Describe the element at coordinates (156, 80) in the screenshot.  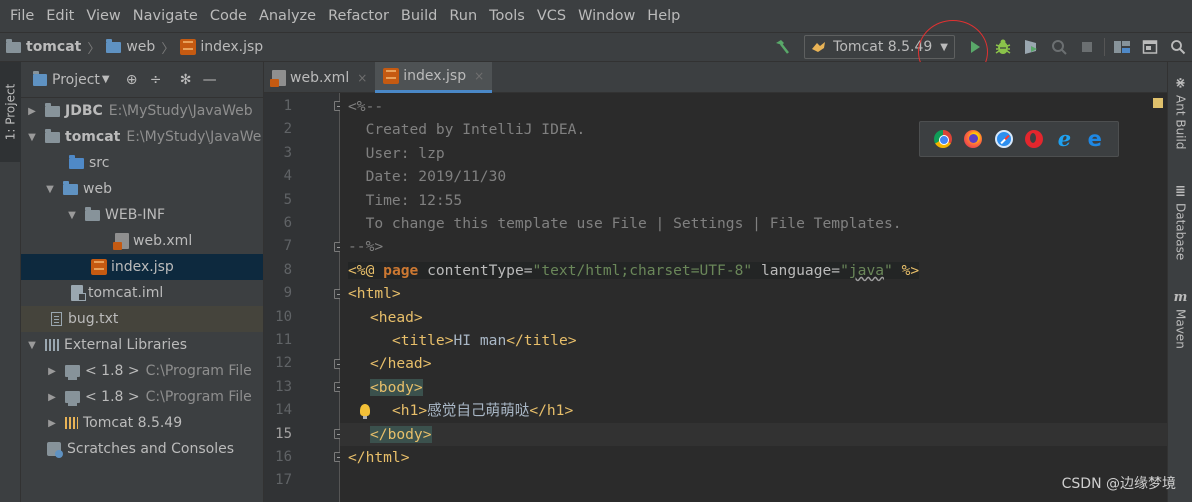
I see `collapse-all-icon: ÷` at that location.